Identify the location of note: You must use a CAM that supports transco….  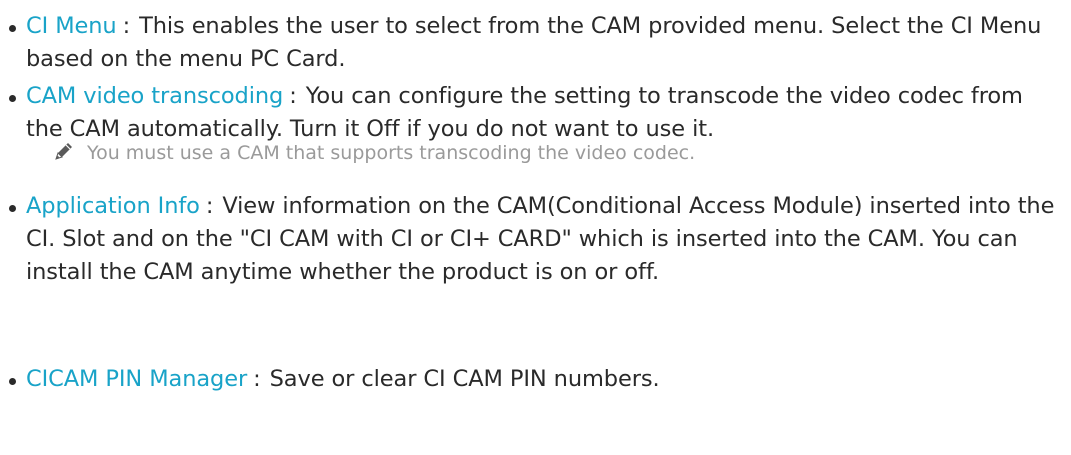
(374, 153).